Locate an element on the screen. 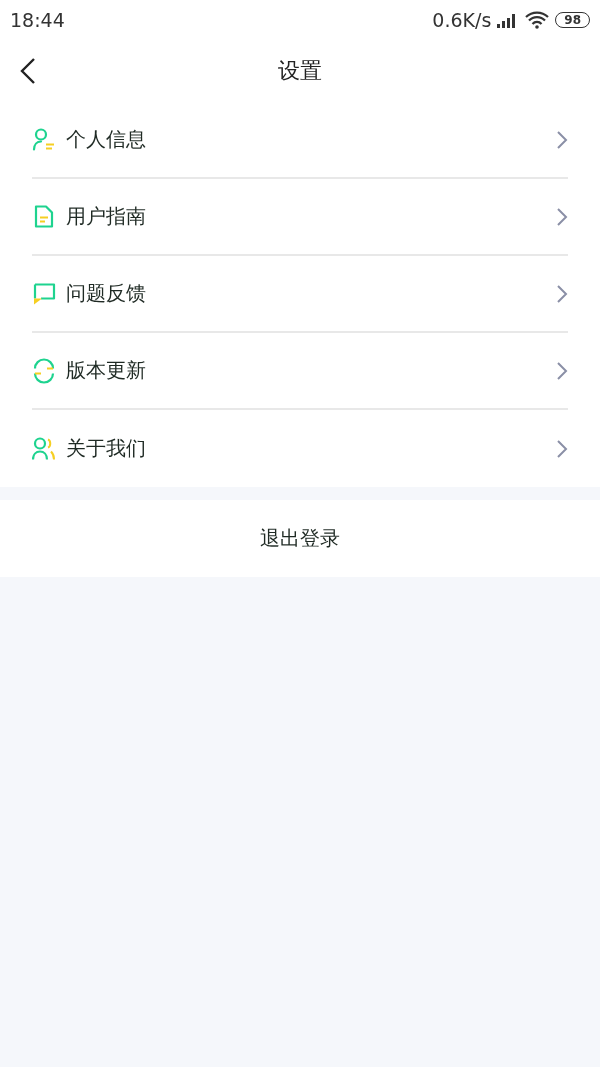  refresh-icon is located at coordinates (44, 370).